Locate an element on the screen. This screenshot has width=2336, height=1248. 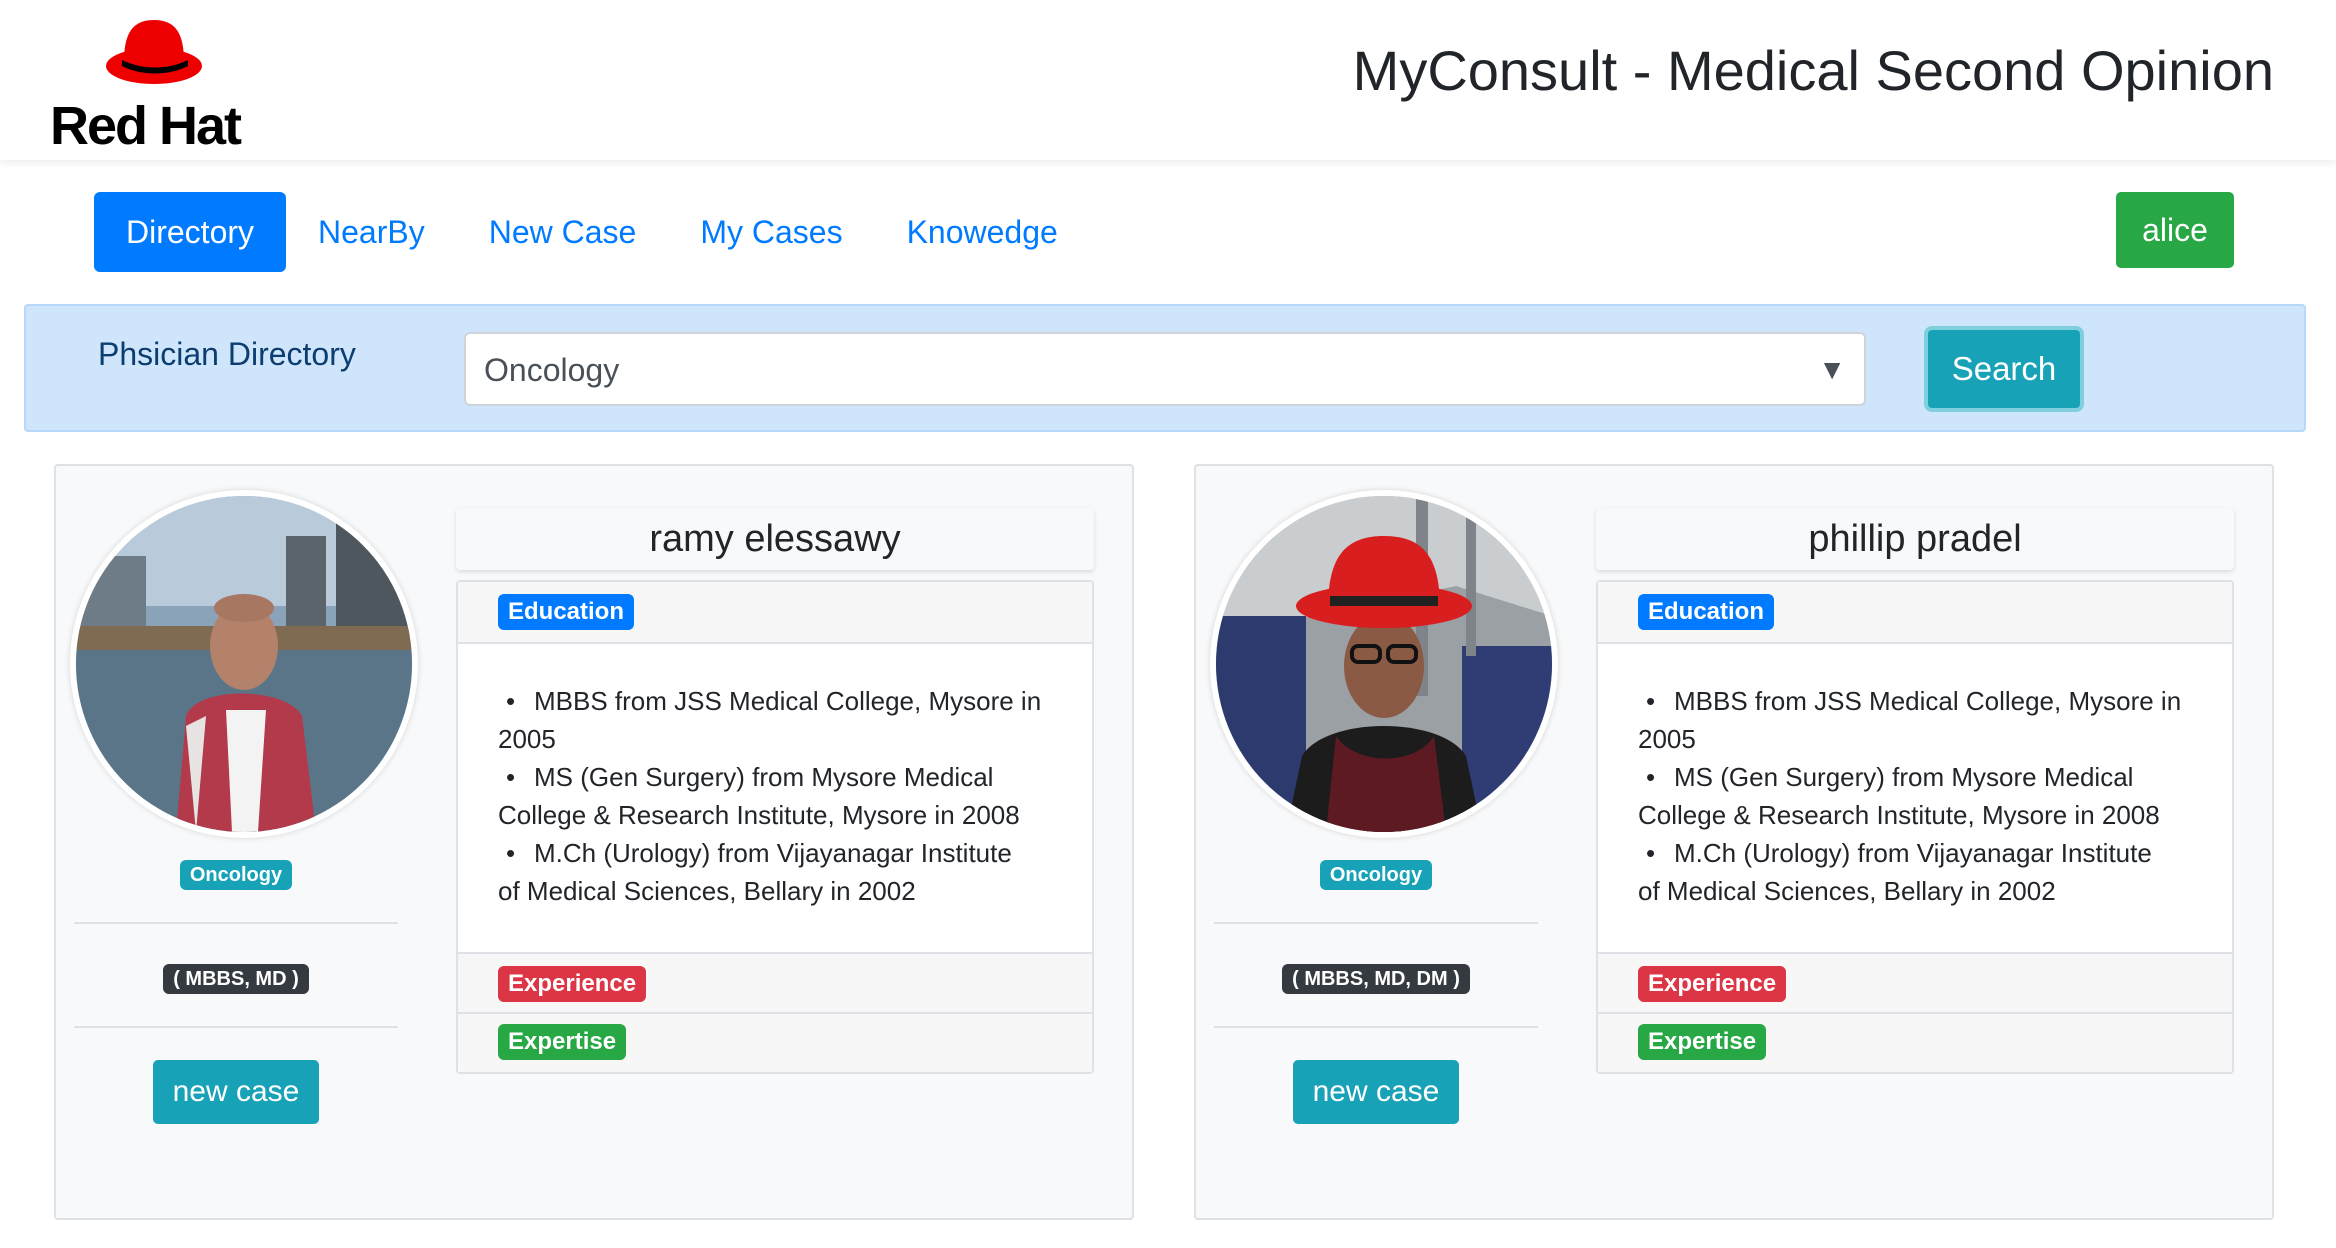
search-panel: Phsician Directory Oncology ▼ Search is located at coordinates (1165, 368).